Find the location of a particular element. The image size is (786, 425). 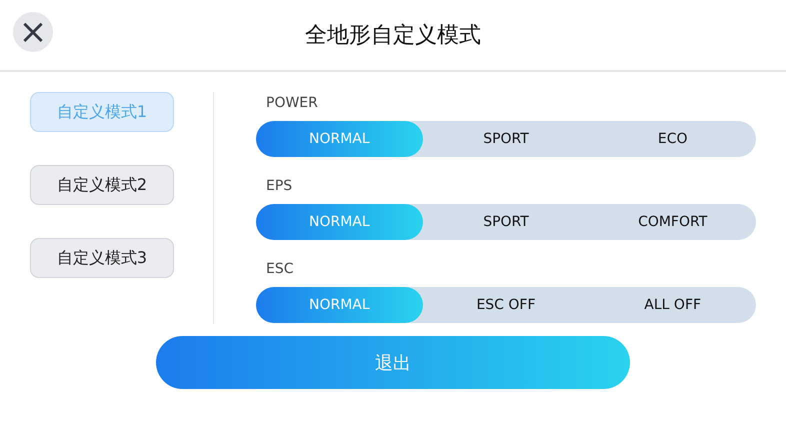

mode-button: 自定义模式2 is located at coordinates (102, 185).